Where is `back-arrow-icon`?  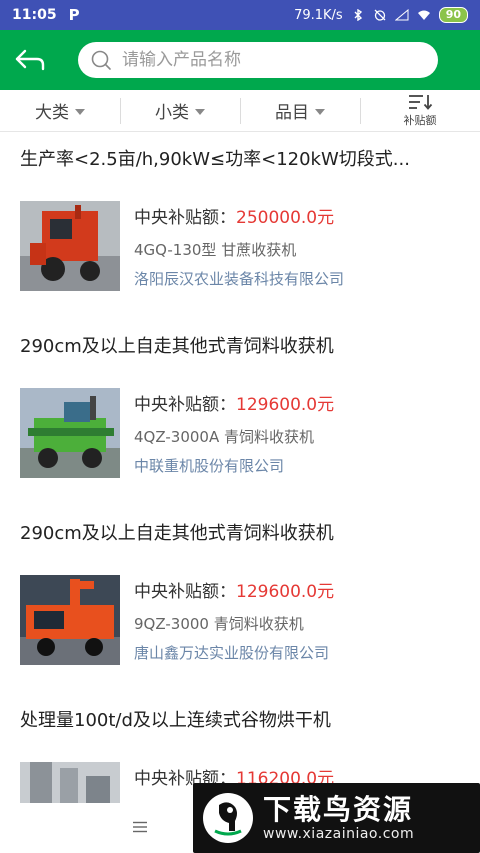
back-arrow-icon is located at coordinates (30, 60).